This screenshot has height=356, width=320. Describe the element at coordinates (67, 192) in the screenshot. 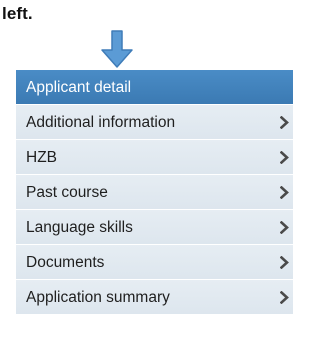

I see `menu-item-label: Past course` at that location.